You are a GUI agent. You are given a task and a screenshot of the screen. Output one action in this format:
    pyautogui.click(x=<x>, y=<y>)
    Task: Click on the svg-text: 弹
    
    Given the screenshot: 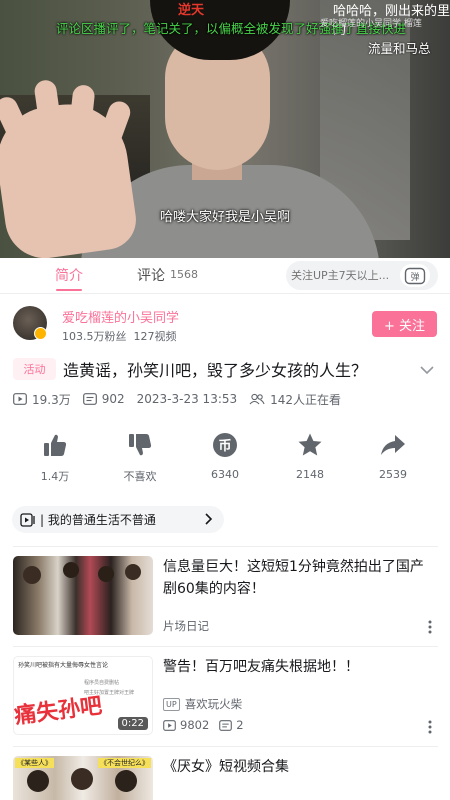 What is the action you would take?
    pyautogui.click(x=414, y=277)
    